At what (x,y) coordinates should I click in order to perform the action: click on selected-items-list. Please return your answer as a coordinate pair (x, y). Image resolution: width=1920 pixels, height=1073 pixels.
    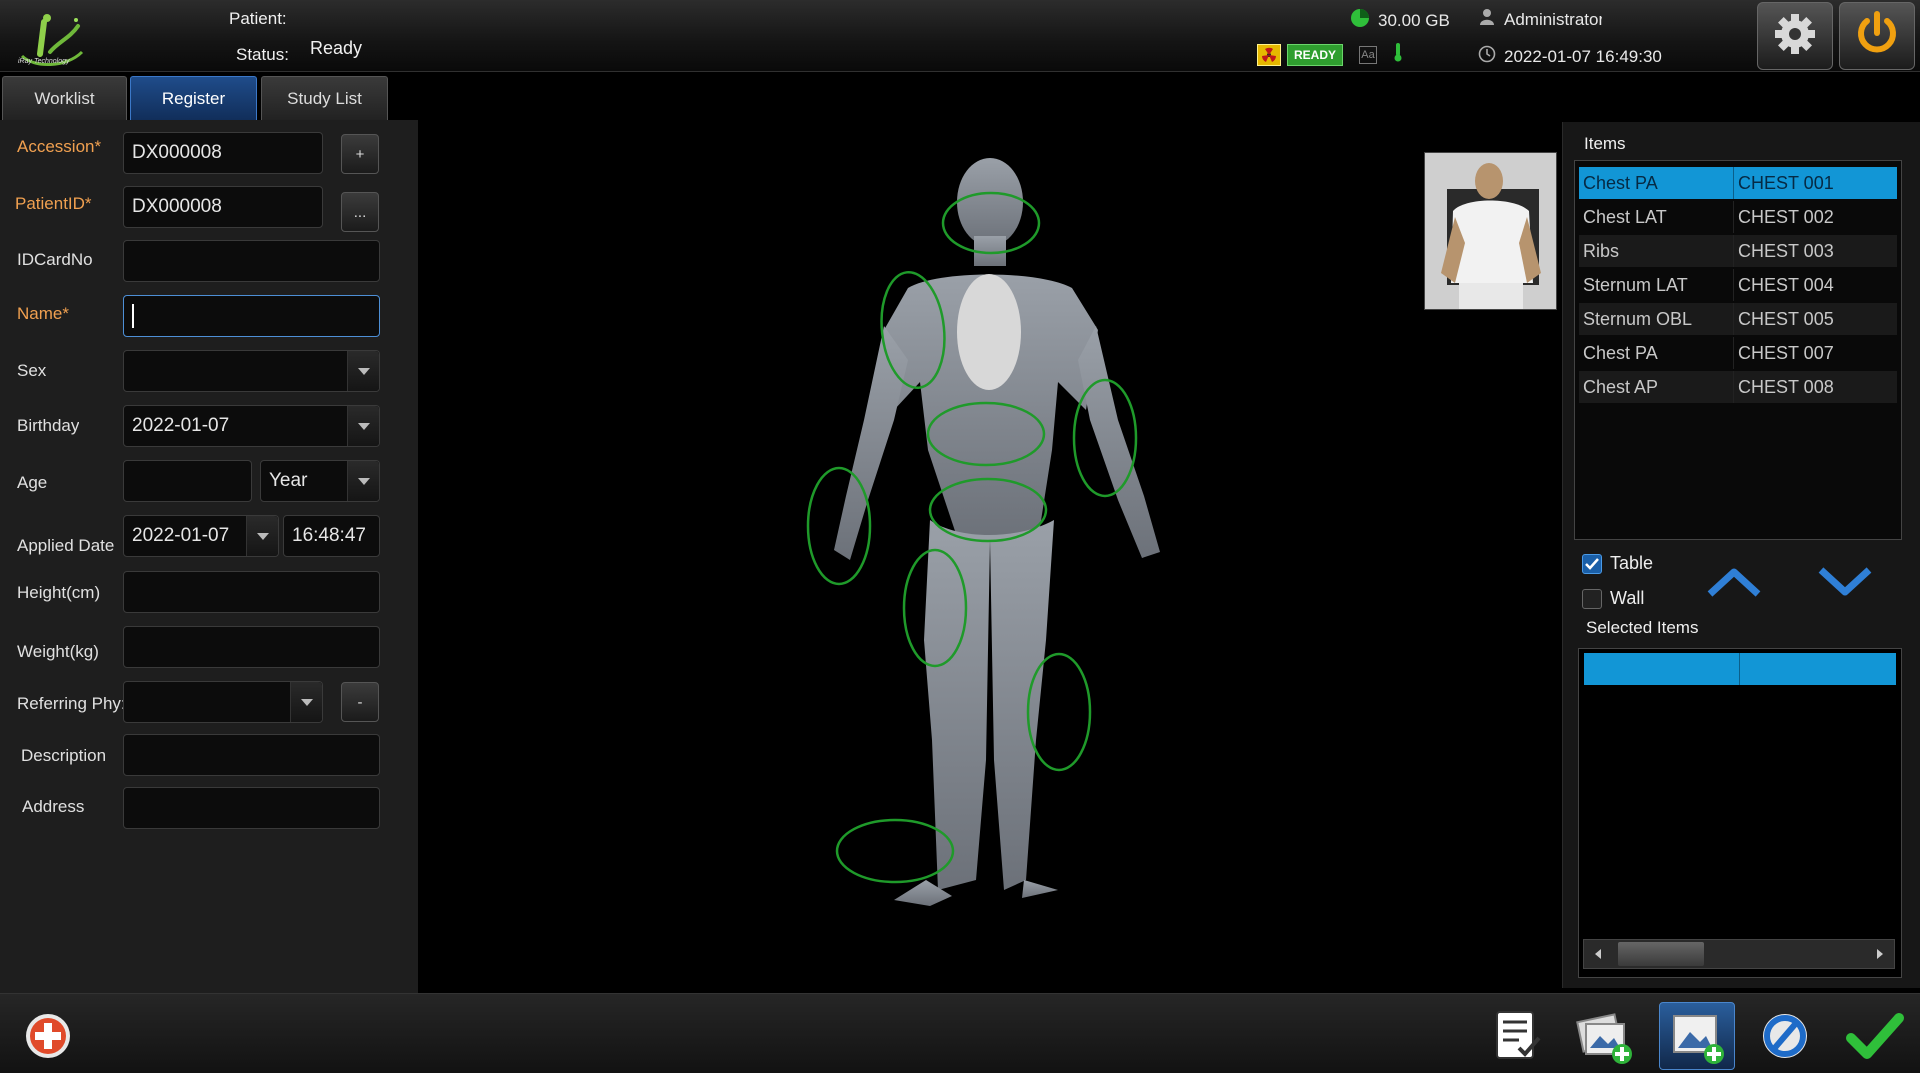
    Looking at the image, I should click on (1740, 813).